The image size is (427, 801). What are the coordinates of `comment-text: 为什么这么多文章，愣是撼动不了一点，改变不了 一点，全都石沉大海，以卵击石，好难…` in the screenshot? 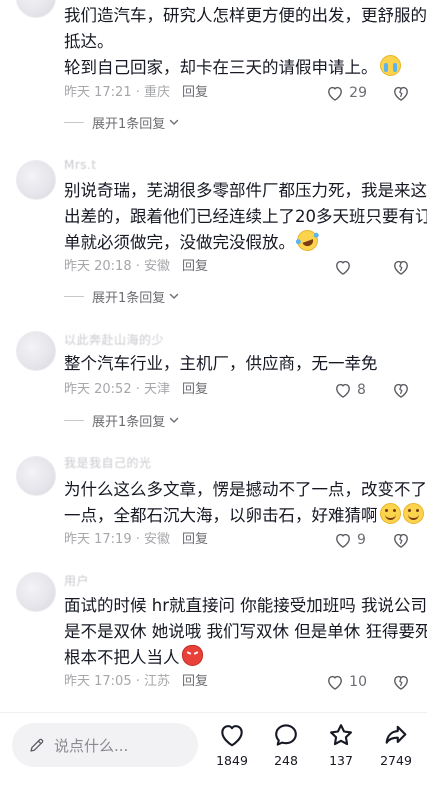 It's located at (245, 503).